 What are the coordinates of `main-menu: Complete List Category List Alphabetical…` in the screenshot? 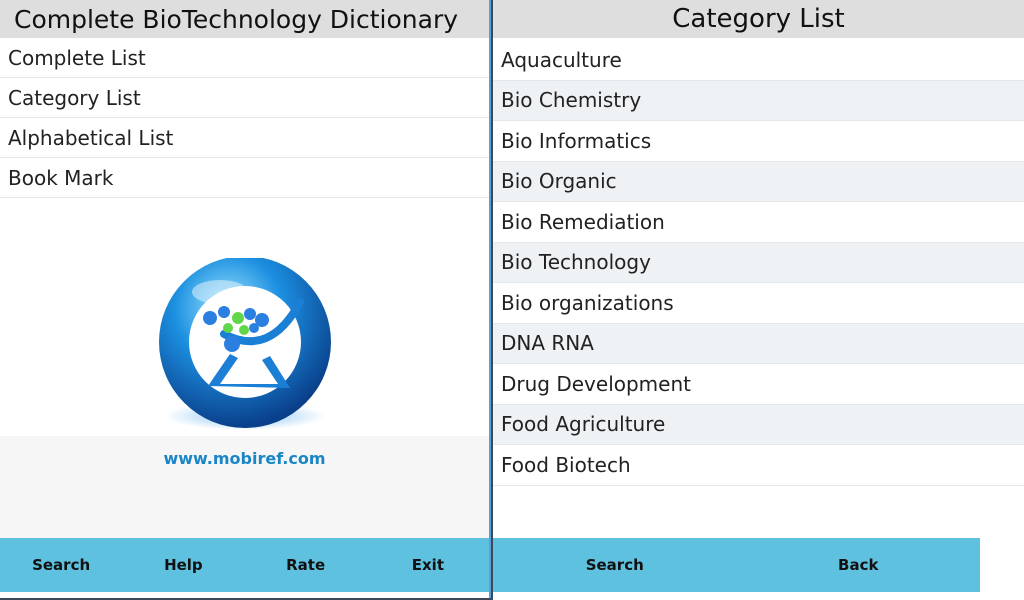 It's located at (244, 118).